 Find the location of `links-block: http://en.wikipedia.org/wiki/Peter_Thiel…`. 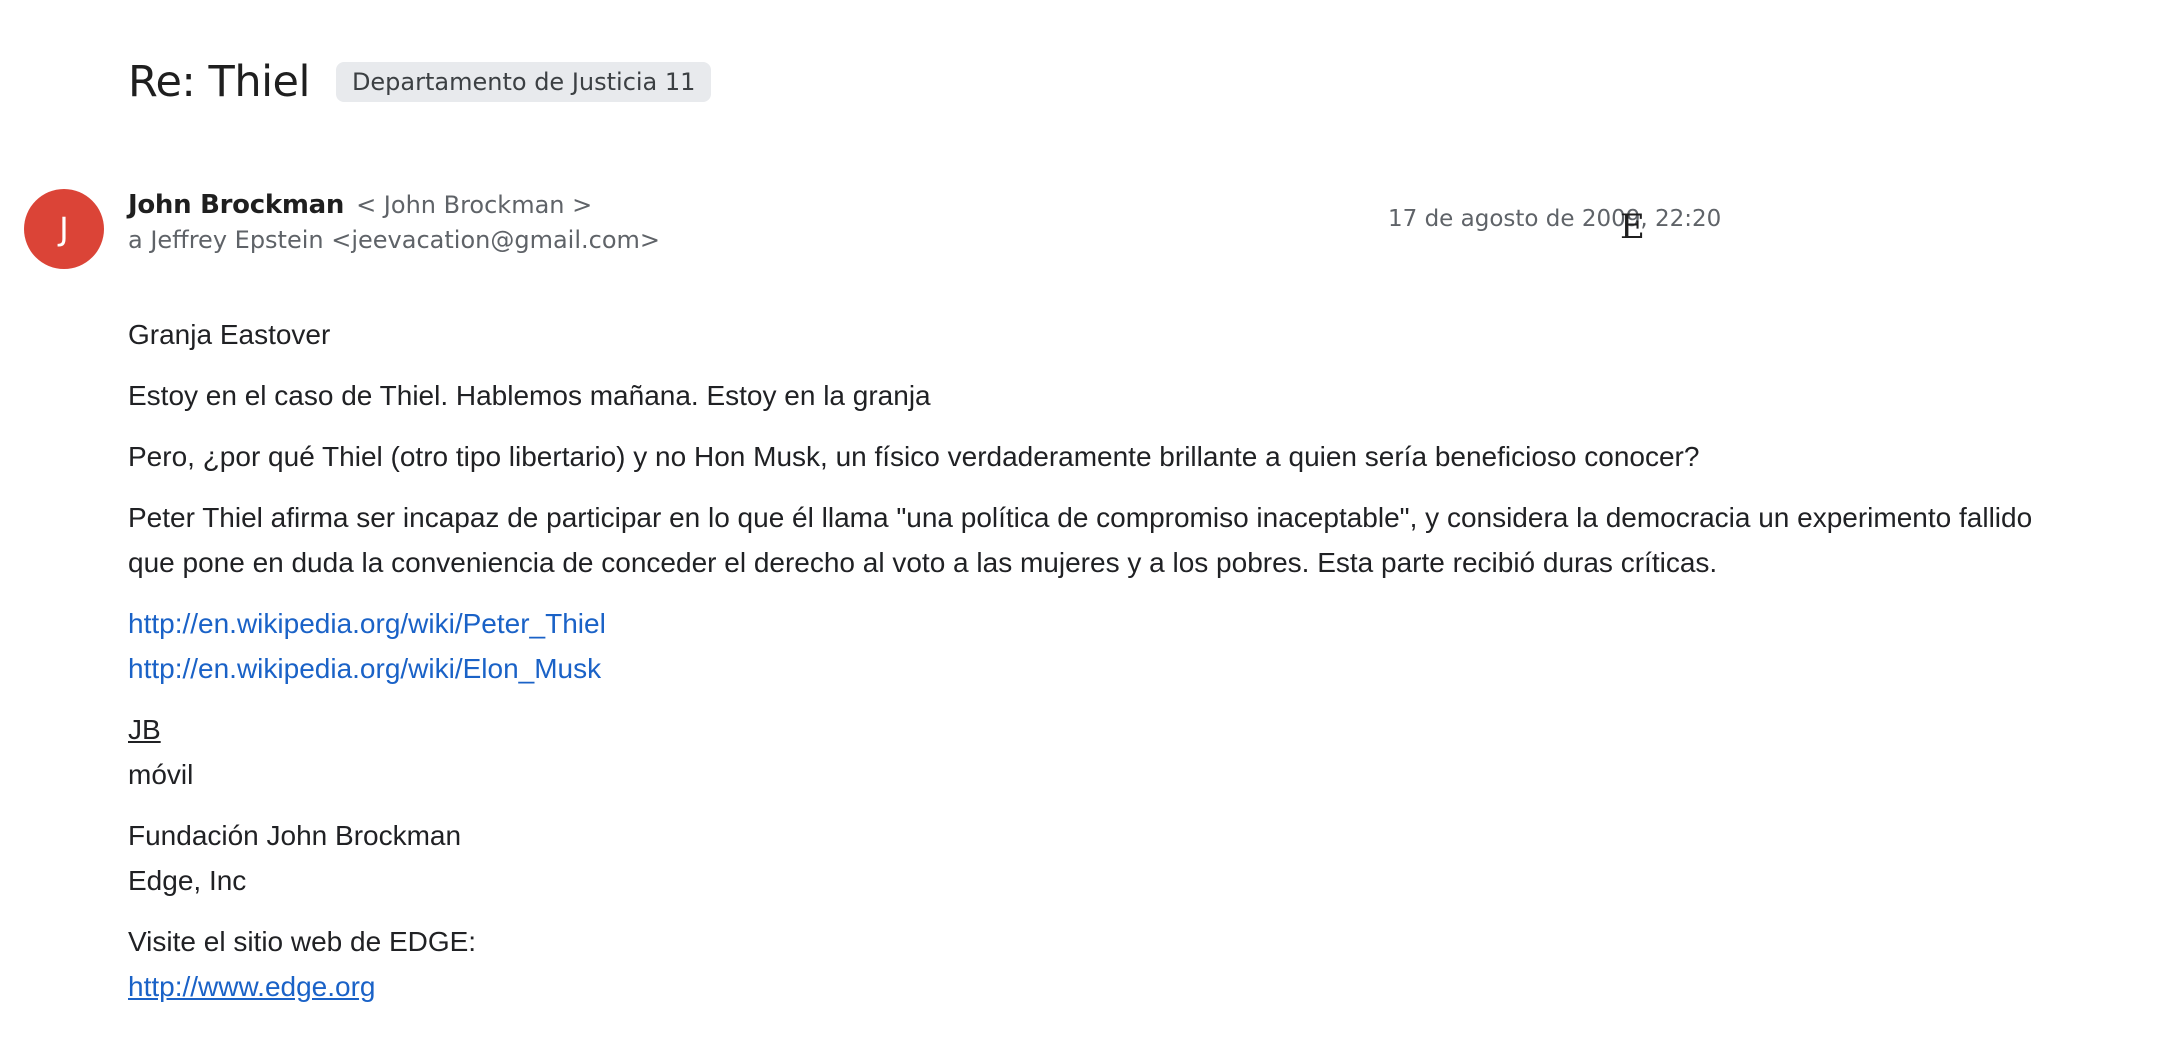

links-block: http://en.wikipedia.org/wiki/Peter_Thiel… is located at coordinates (1103, 646).